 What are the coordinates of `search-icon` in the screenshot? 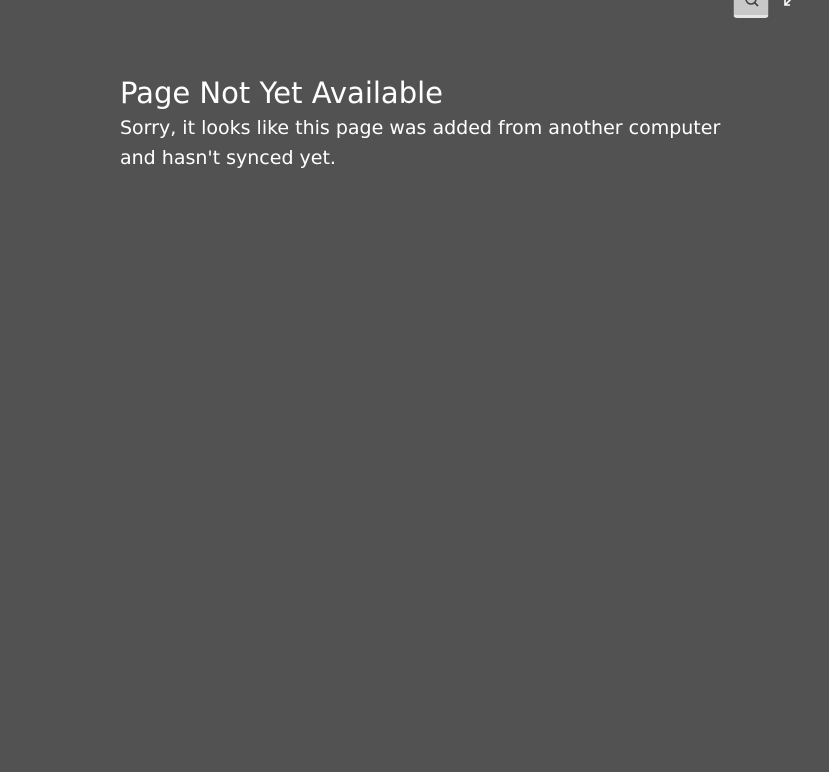 It's located at (752, 3).